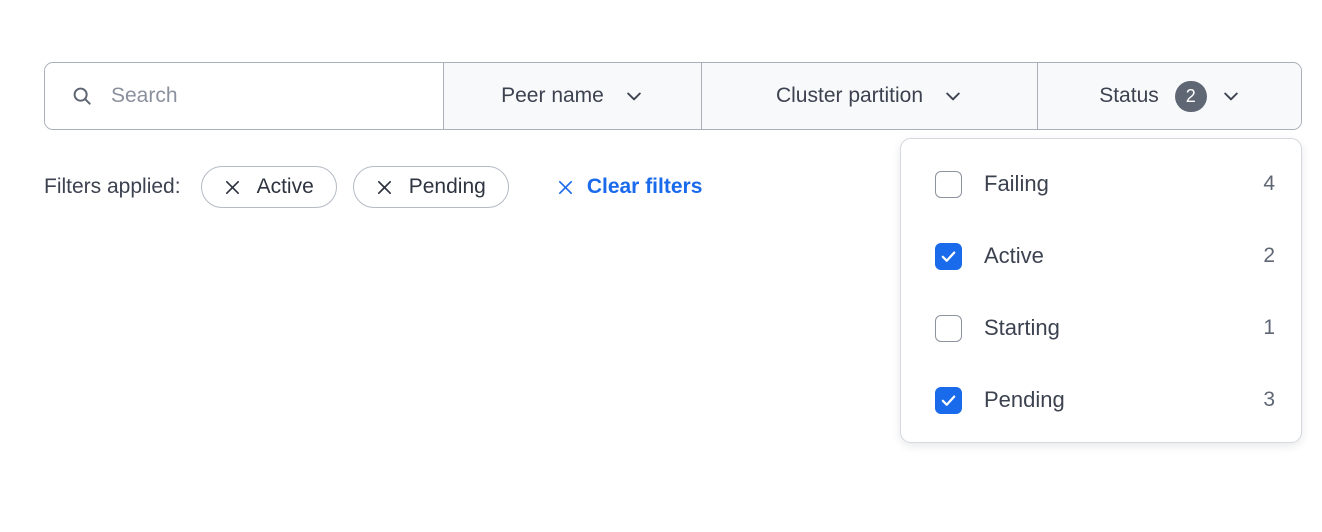 Image resolution: width=1322 pixels, height=532 pixels. What do you see at coordinates (1129, 95) in the screenshot?
I see `dropdown-status-label: Status` at bounding box center [1129, 95].